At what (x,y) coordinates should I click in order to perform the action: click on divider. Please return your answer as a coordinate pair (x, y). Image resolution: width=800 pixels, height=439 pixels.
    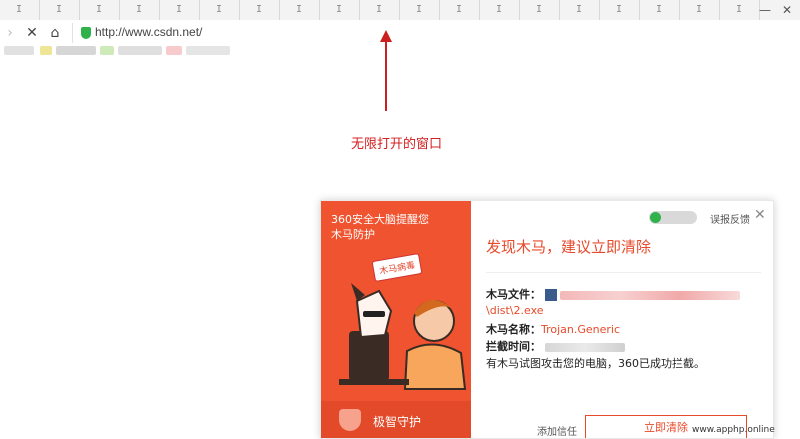
    Looking at the image, I should click on (623, 272).